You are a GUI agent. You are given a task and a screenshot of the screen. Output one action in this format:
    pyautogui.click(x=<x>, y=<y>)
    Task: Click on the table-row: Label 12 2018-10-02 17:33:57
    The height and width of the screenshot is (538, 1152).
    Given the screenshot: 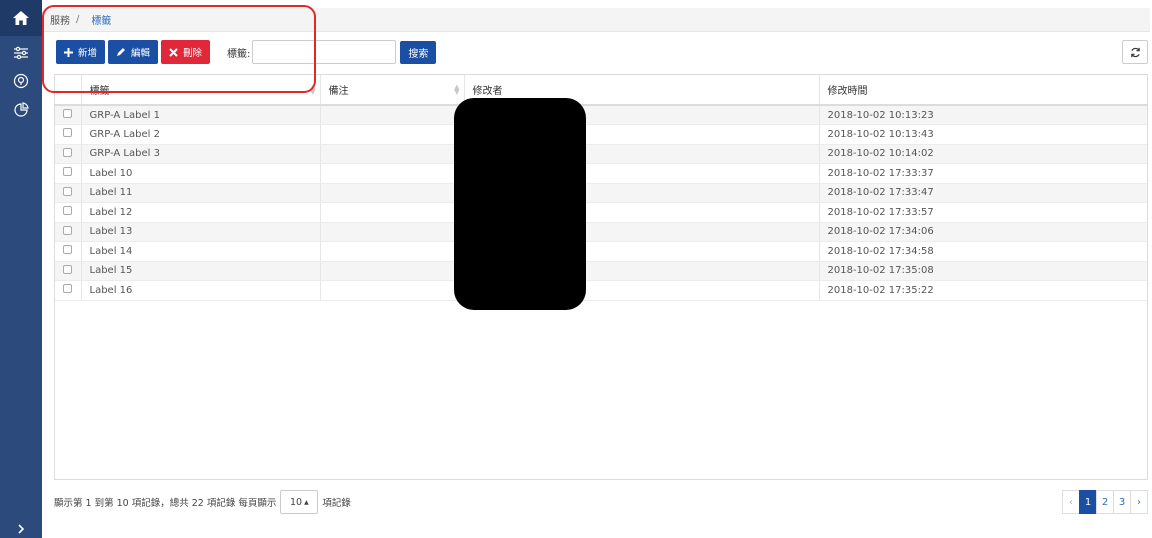 What is the action you would take?
    pyautogui.click(x=601, y=212)
    